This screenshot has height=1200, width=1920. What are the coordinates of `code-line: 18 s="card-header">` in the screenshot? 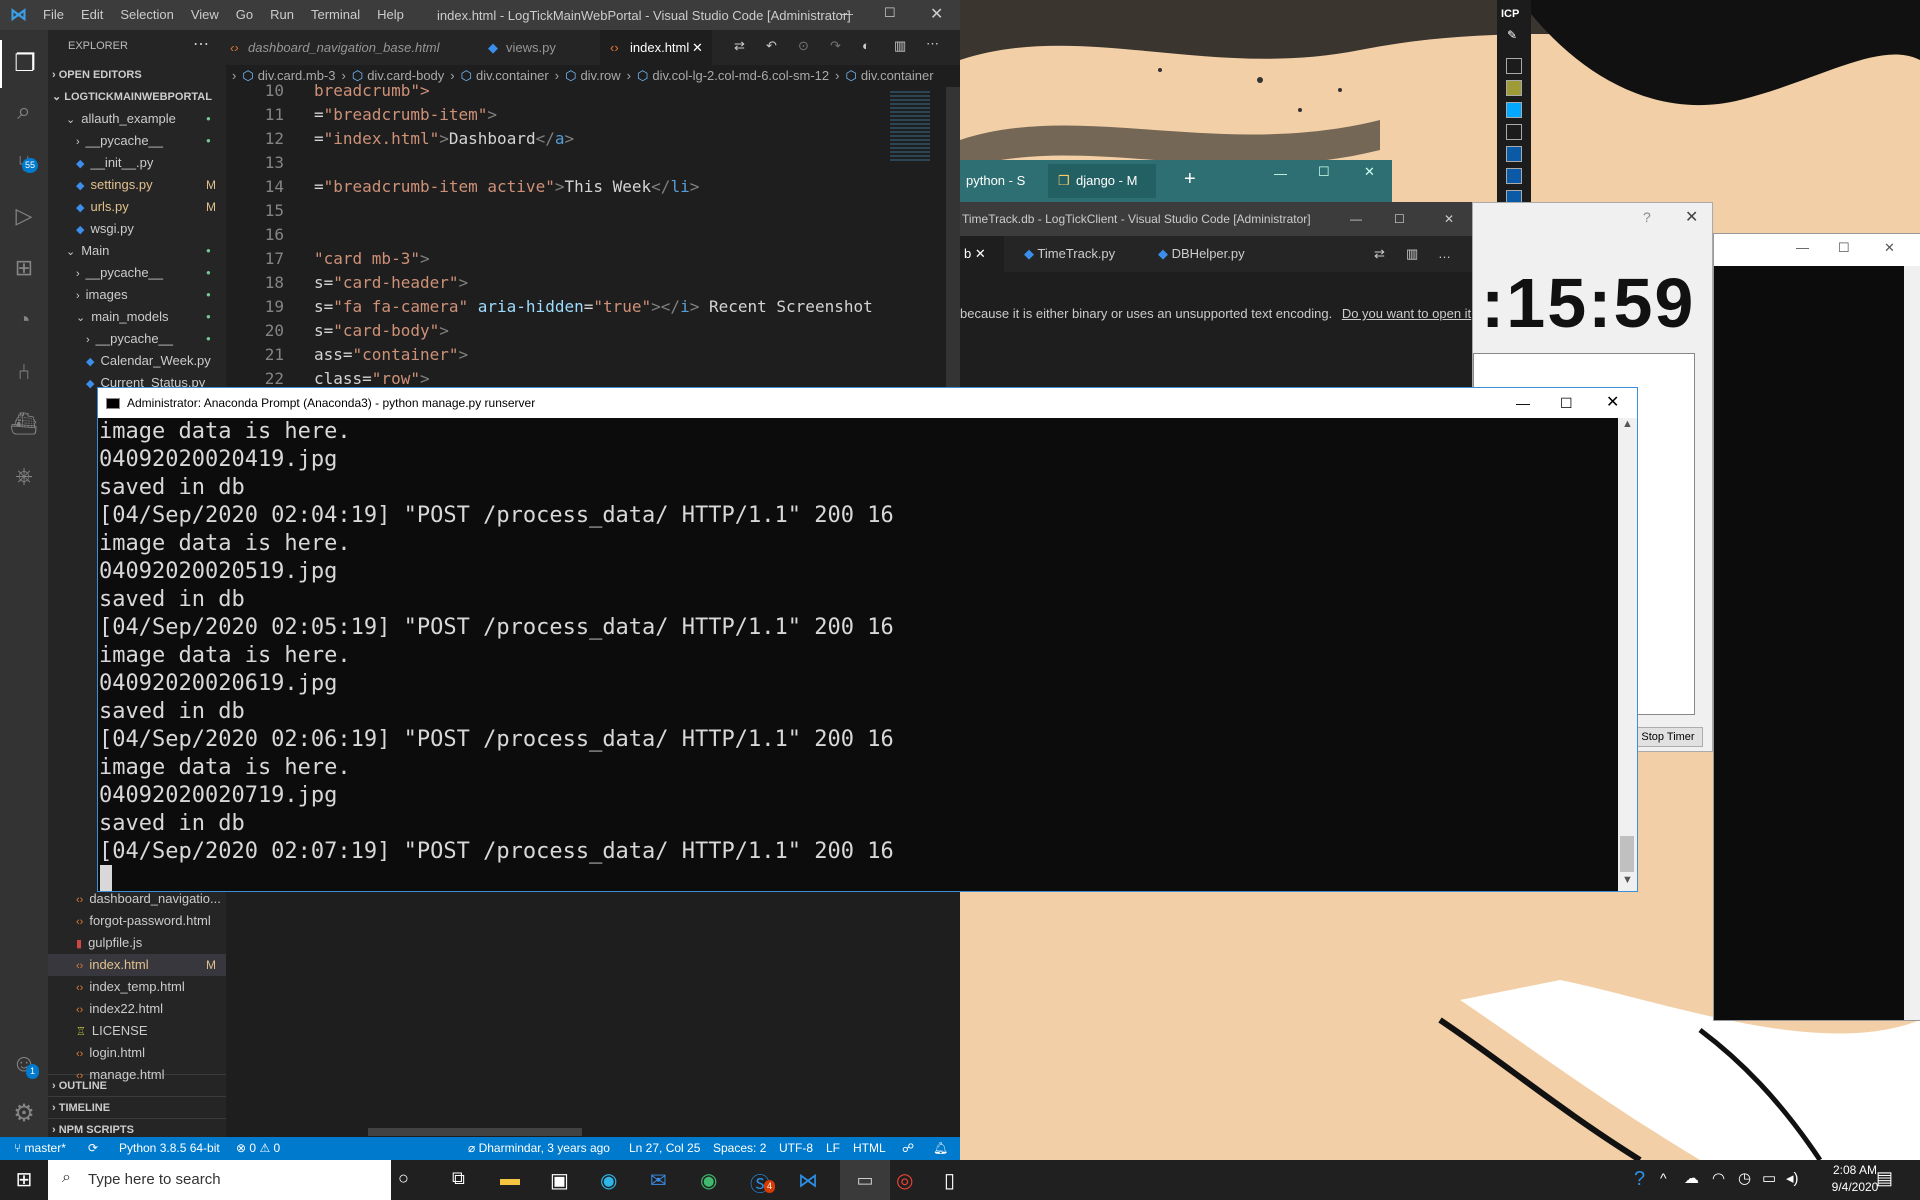 It's located at (347, 283).